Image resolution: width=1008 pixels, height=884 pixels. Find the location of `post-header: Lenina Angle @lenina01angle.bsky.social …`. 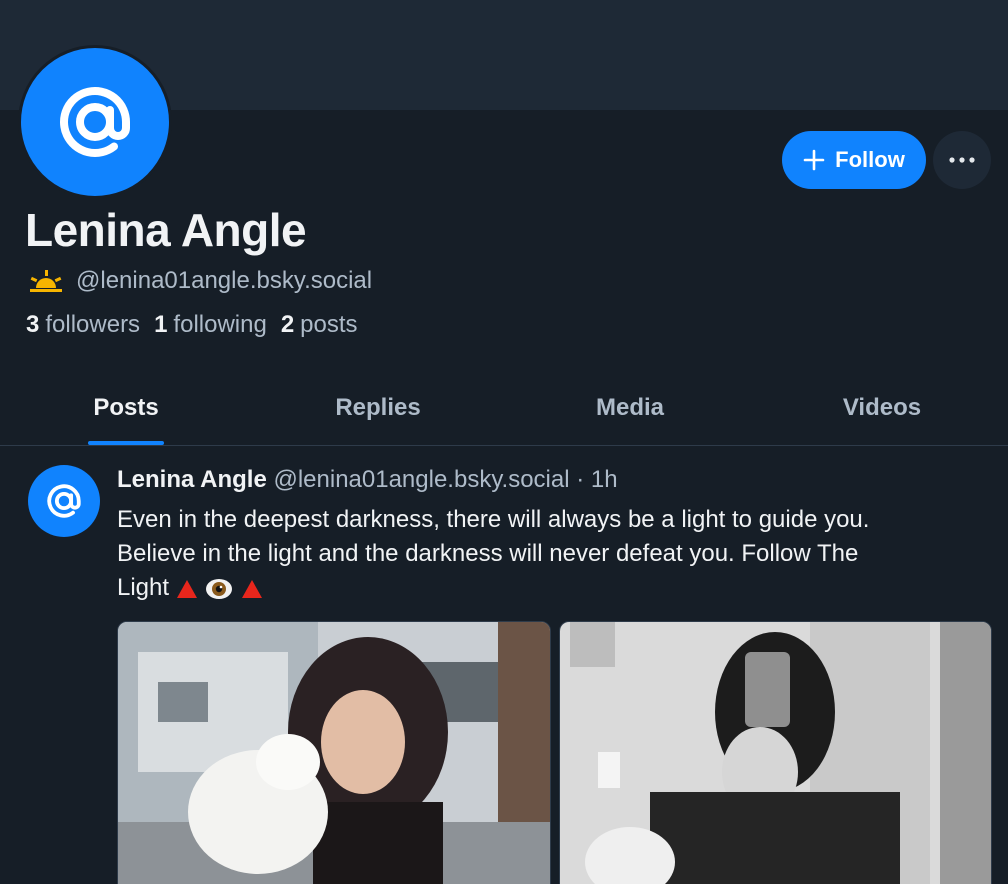

post-header: Lenina Angle @lenina01angle.bsky.social … is located at coordinates (367, 480).